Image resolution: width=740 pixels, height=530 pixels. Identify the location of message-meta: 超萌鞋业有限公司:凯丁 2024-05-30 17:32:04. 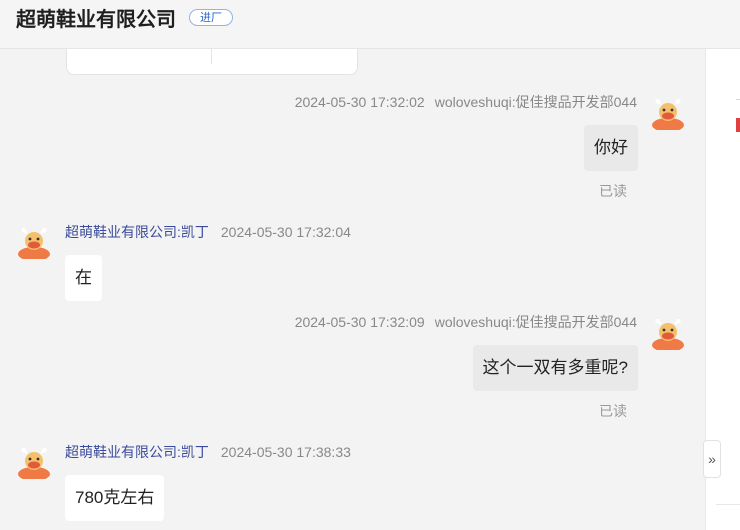
(208, 232).